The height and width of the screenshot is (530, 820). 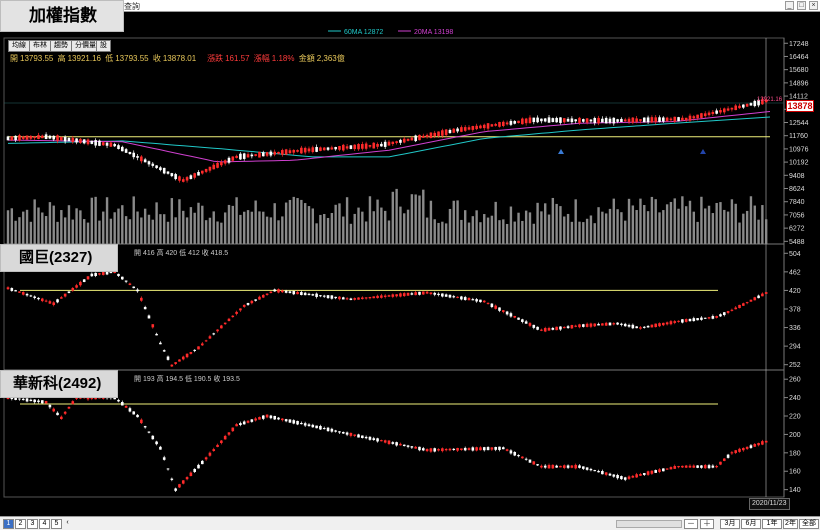 I want to click on chart-scrollbar, so click(x=649, y=524).